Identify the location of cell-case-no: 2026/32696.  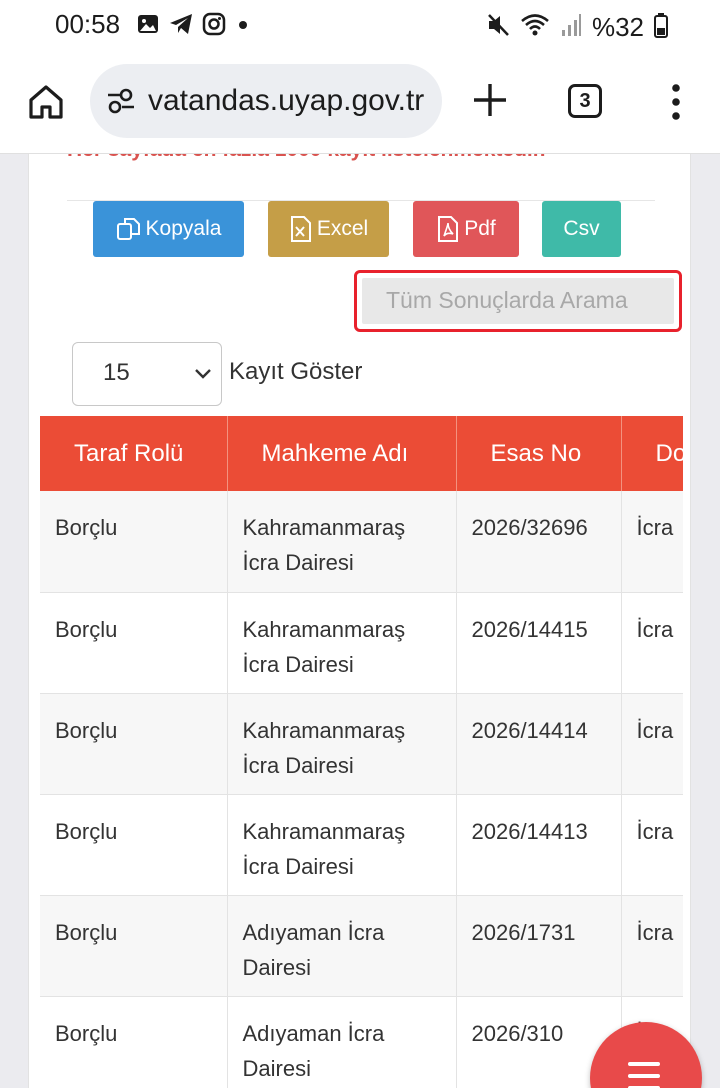
(539, 542).